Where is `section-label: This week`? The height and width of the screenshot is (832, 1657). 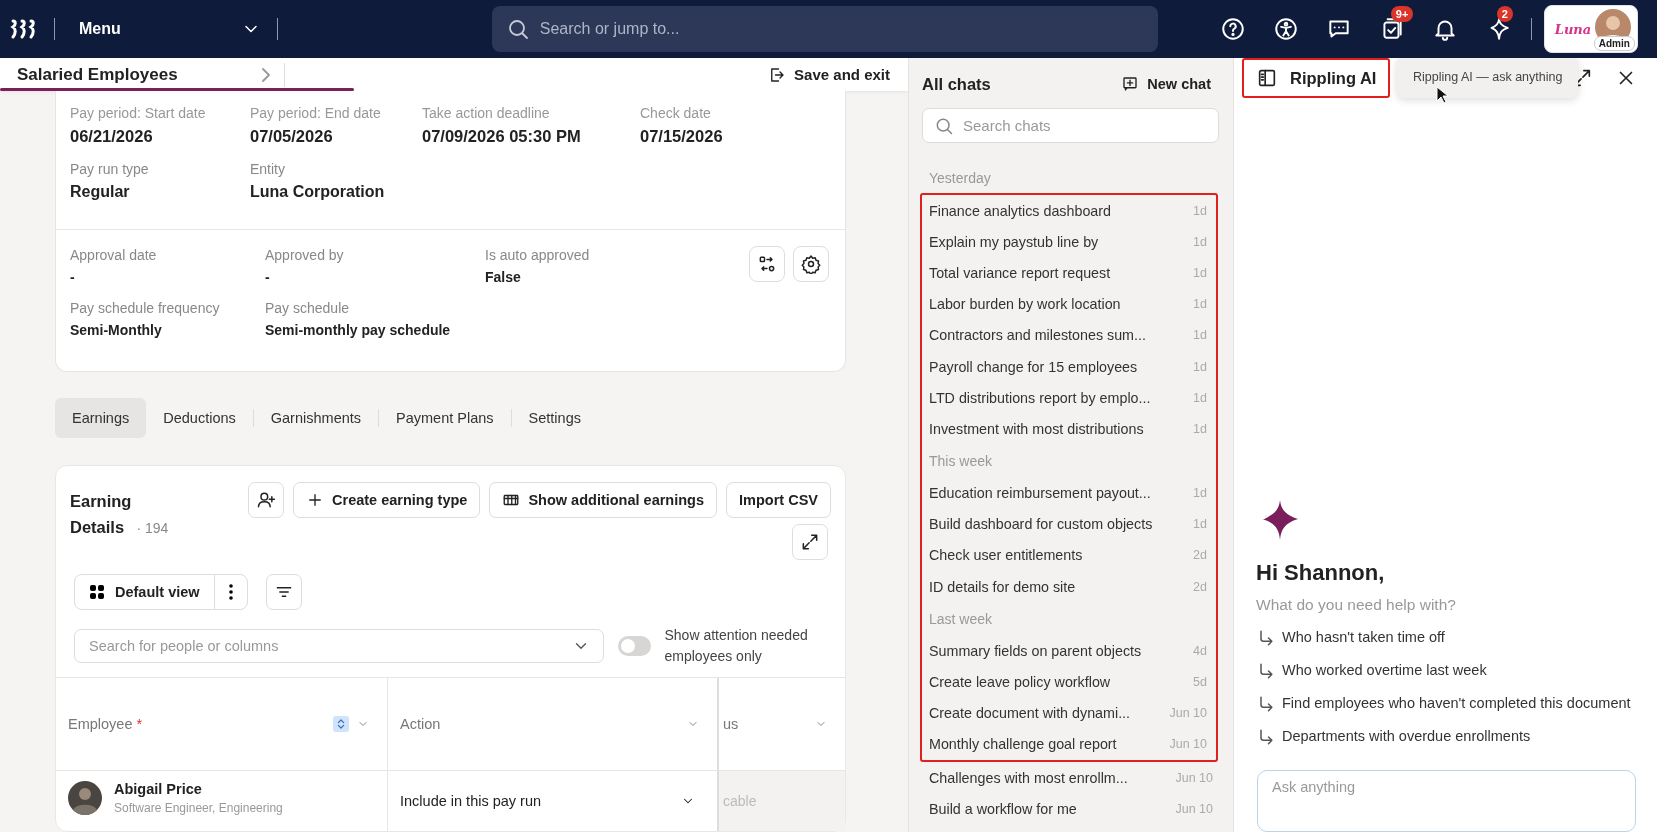
section-label: This week is located at coordinates (961, 461).